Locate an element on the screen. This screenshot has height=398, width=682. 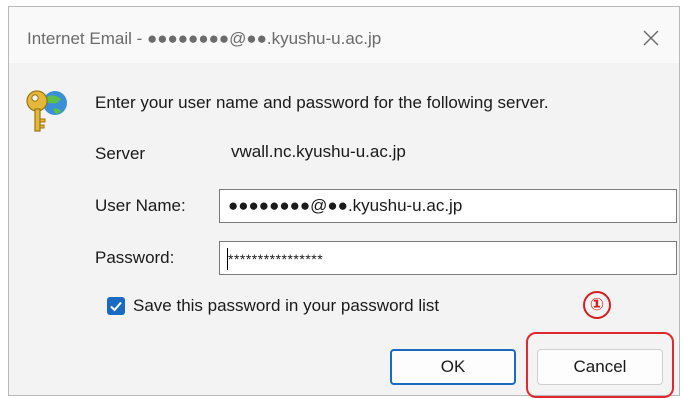
server-value: vwall.nc.kyushu-u.ac.jp is located at coordinates (318, 151).